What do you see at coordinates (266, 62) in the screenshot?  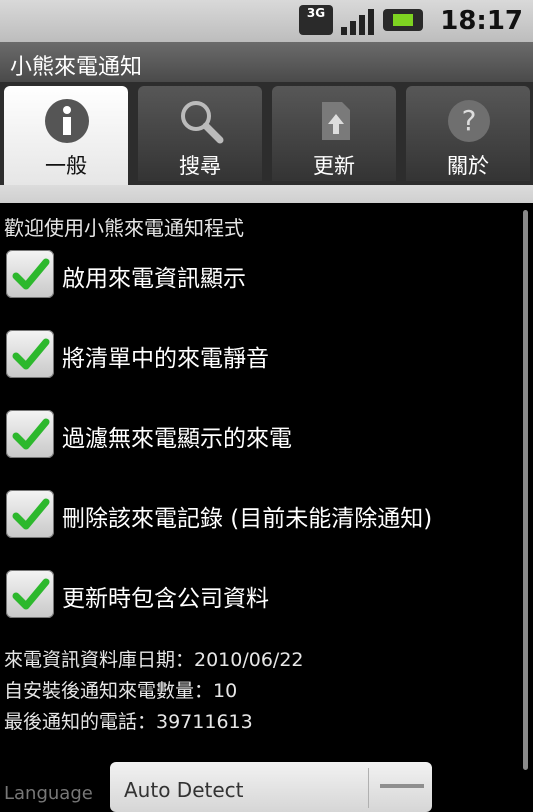 I see `app-title-bar: 小熊來電通知` at bounding box center [266, 62].